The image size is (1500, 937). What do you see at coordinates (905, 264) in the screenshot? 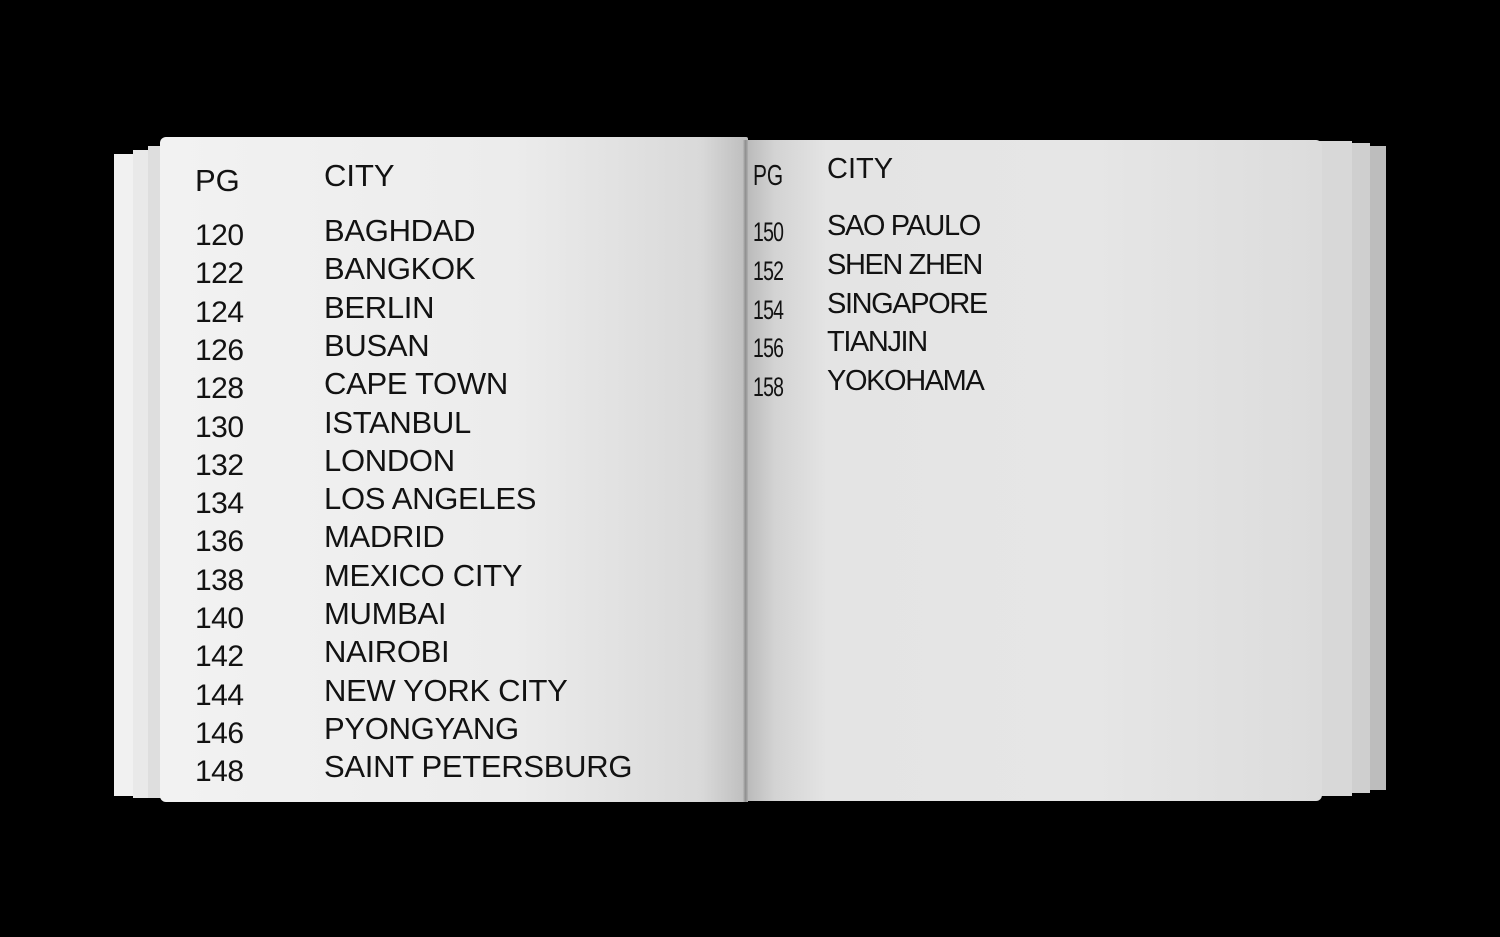
I see `city-name: SHEN ZHEN` at bounding box center [905, 264].